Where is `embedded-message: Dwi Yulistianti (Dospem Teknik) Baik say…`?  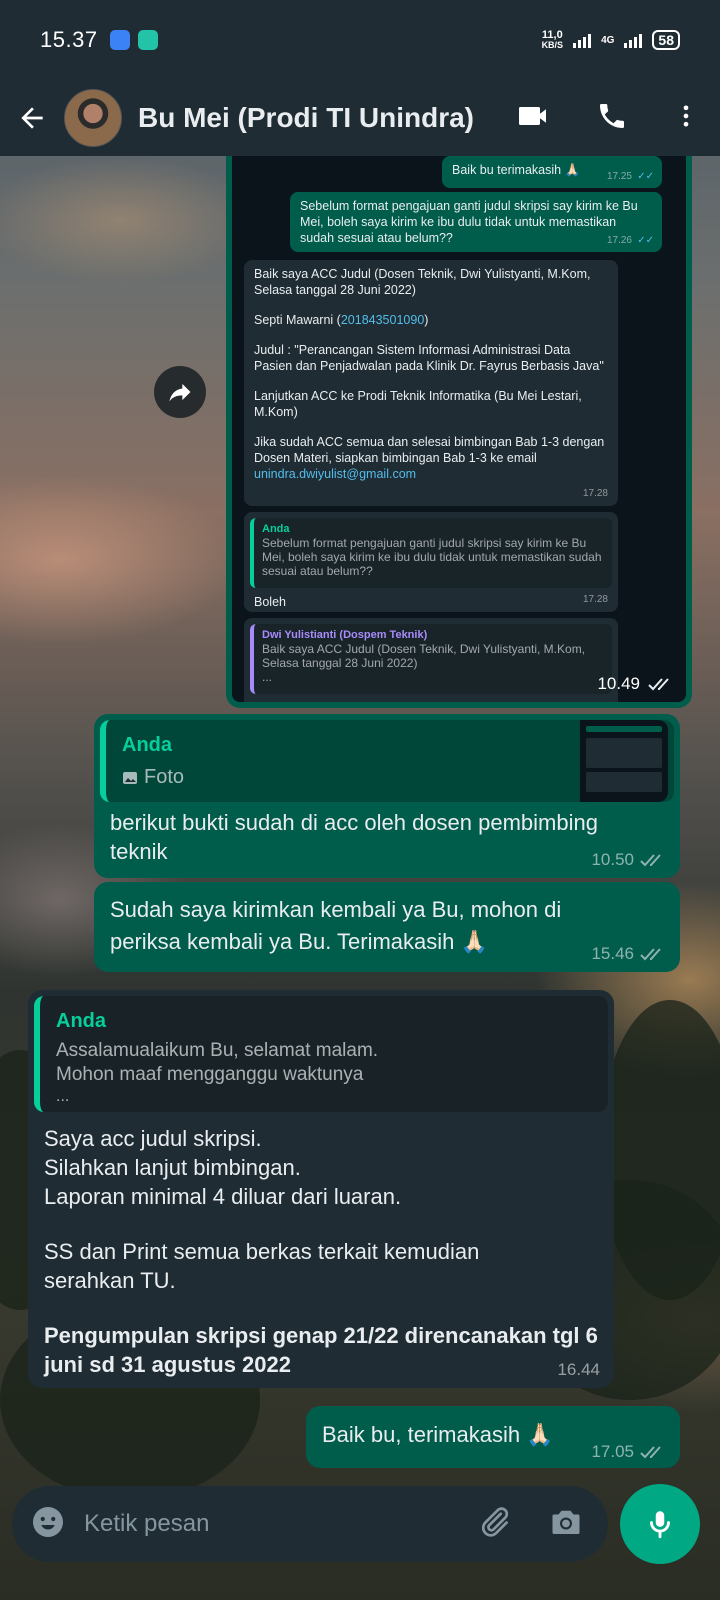
embedded-message: Dwi Yulistianti (Dospem Teknik) Baik say… is located at coordinates (431, 660).